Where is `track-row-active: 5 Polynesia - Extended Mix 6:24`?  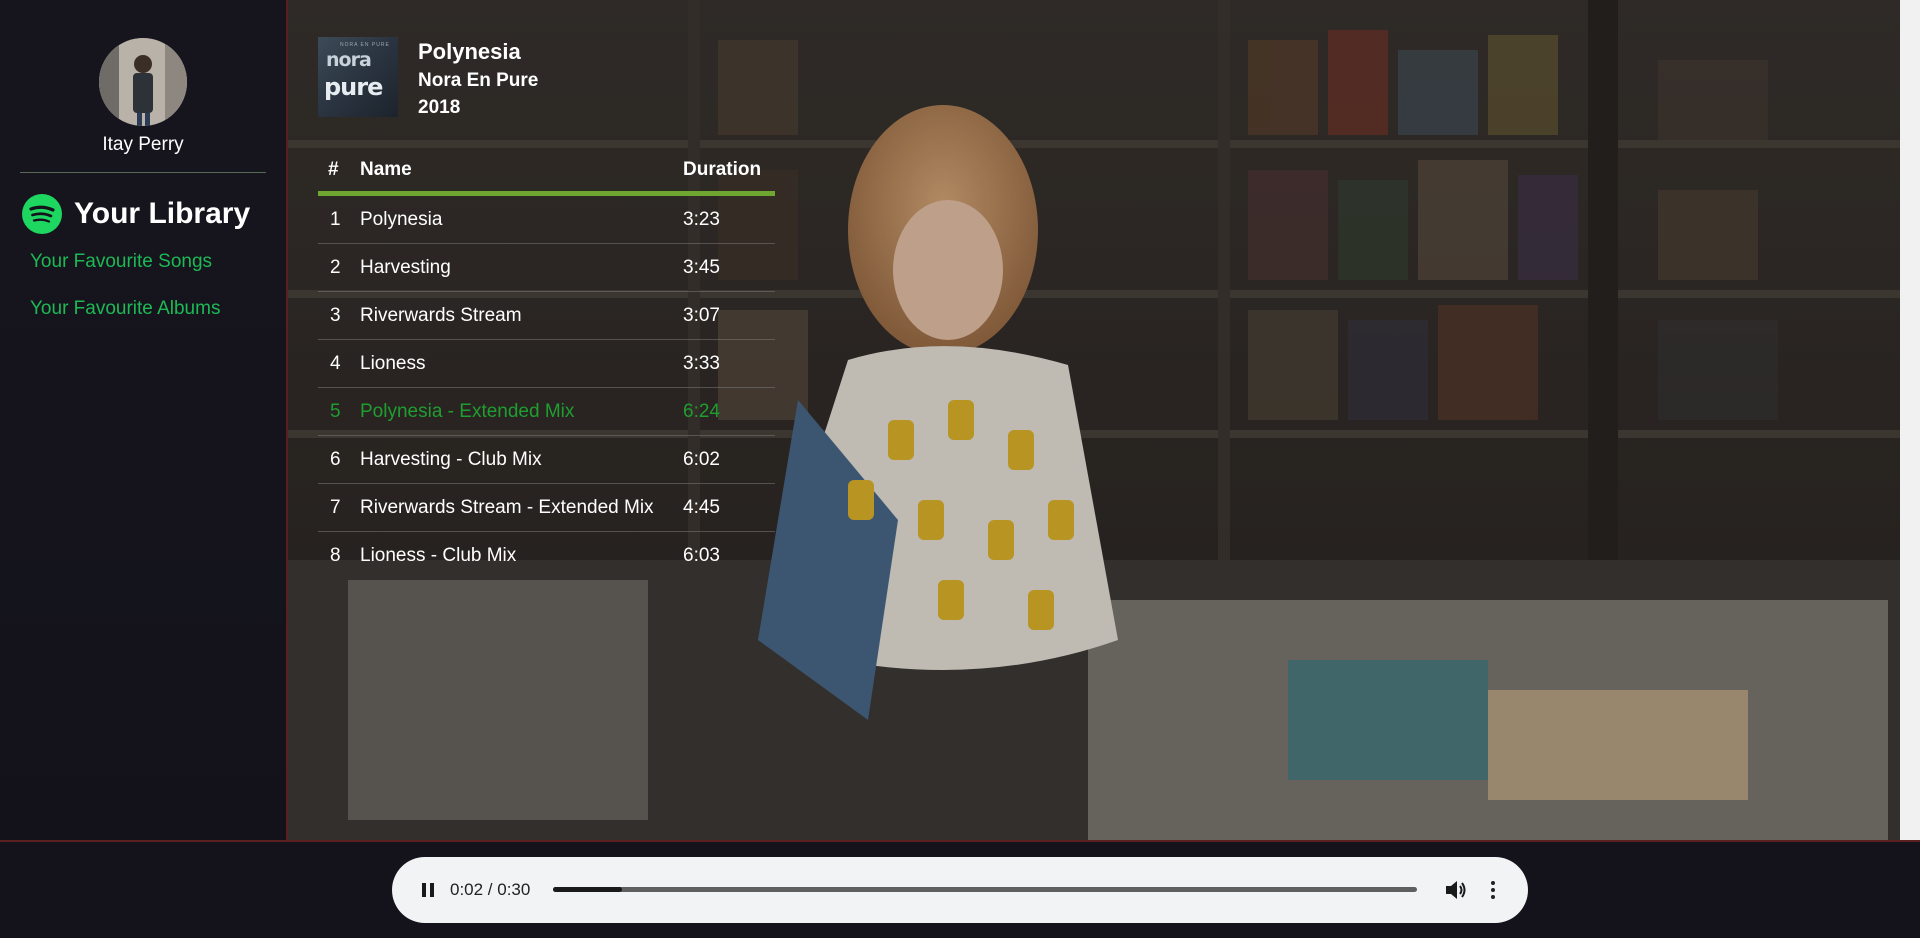
track-row-active: 5 Polynesia - Extended Mix 6:24 is located at coordinates (546, 412).